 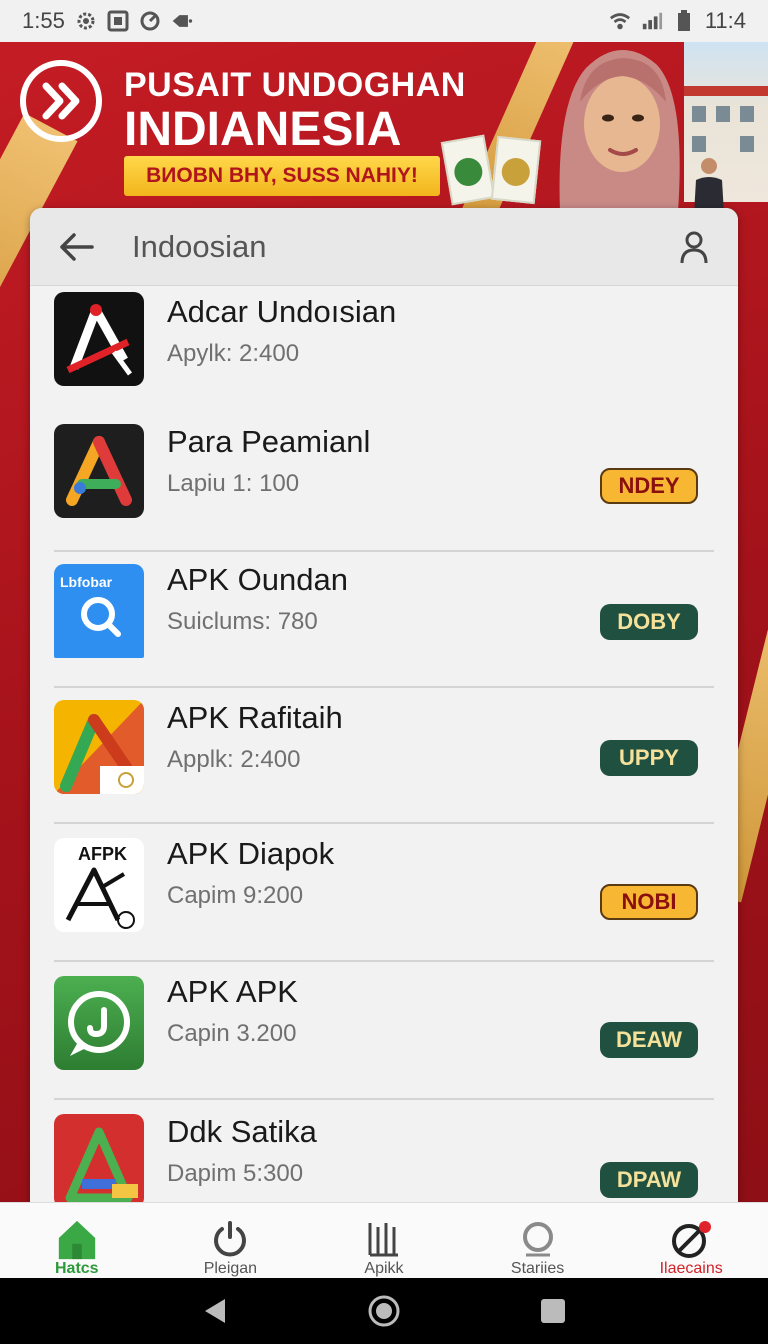 I want to click on nav-label: Stariies, so click(x=537, y=1268).